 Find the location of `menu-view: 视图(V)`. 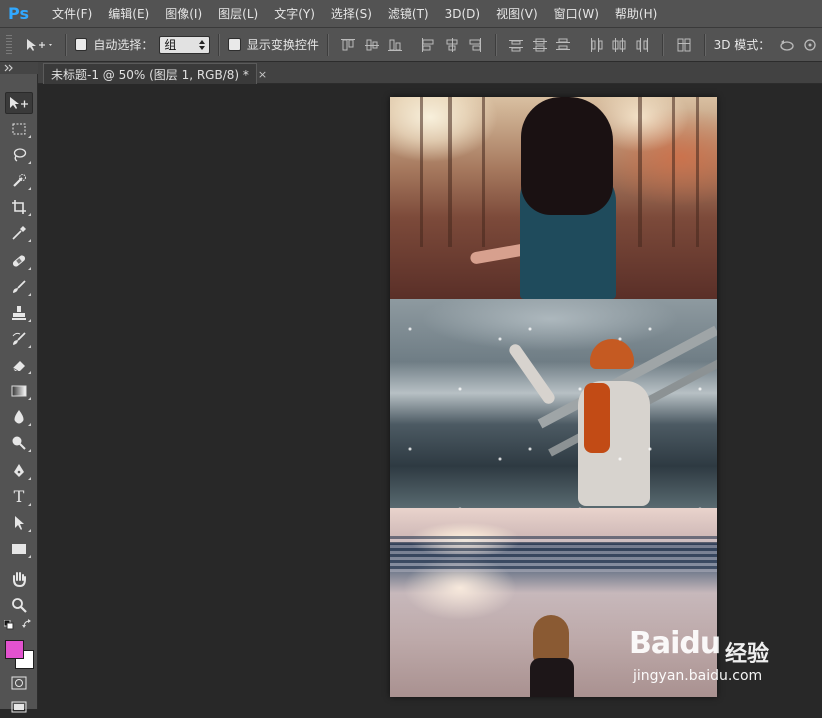

menu-view: 视图(V) is located at coordinates (517, 14).